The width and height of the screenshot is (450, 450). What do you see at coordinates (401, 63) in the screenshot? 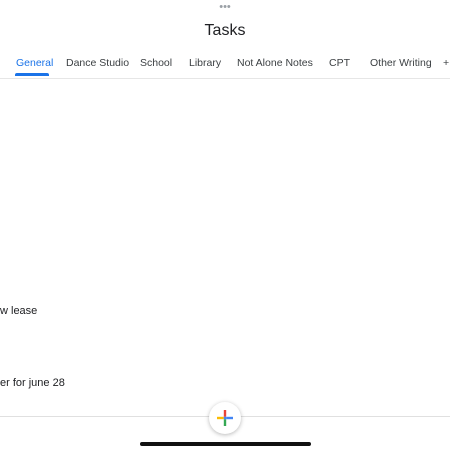
I see `tab-other-writing: Other Writing` at bounding box center [401, 63].